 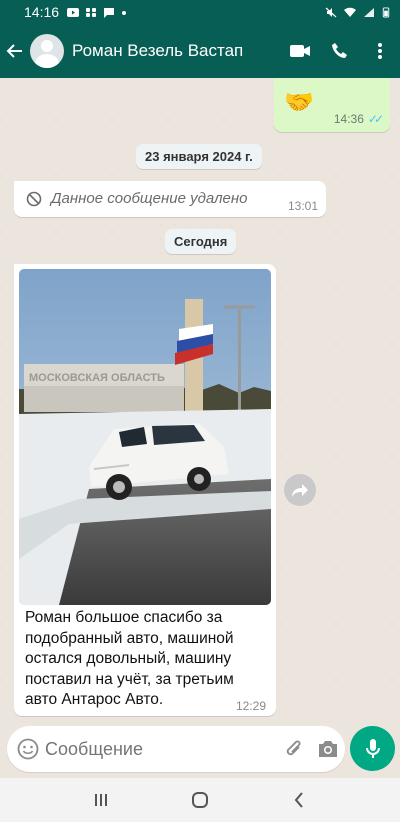 I want to click on chat-header: Роман Везель Вастап, so click(x=200, y=51).